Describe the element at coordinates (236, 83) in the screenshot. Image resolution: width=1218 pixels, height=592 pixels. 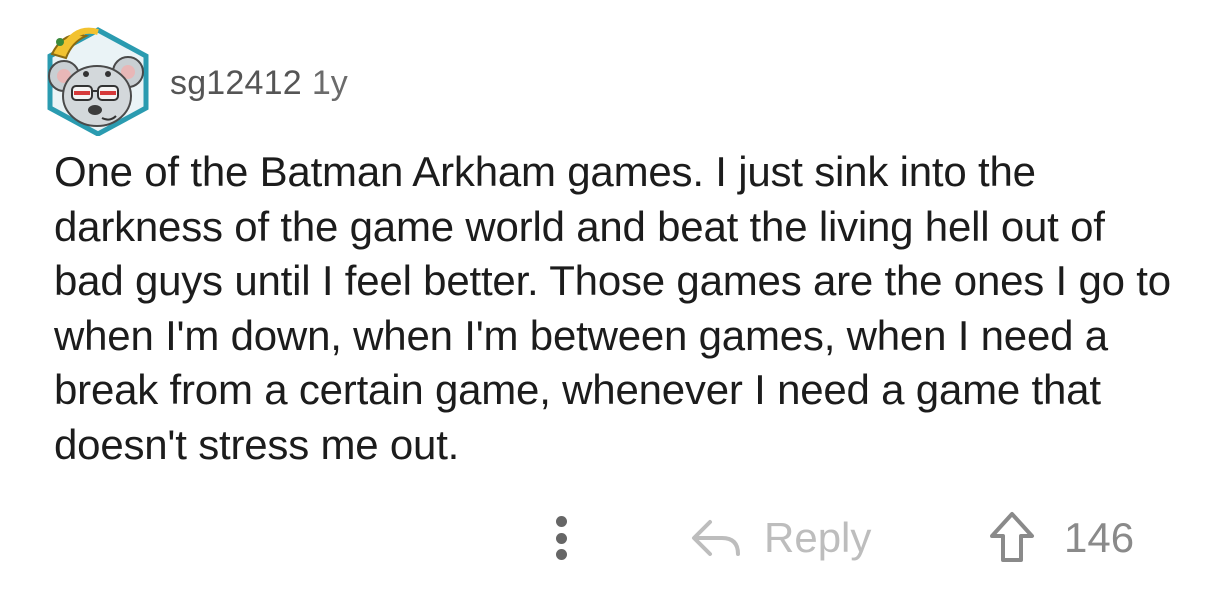
I see `username: sg12412` at that location.